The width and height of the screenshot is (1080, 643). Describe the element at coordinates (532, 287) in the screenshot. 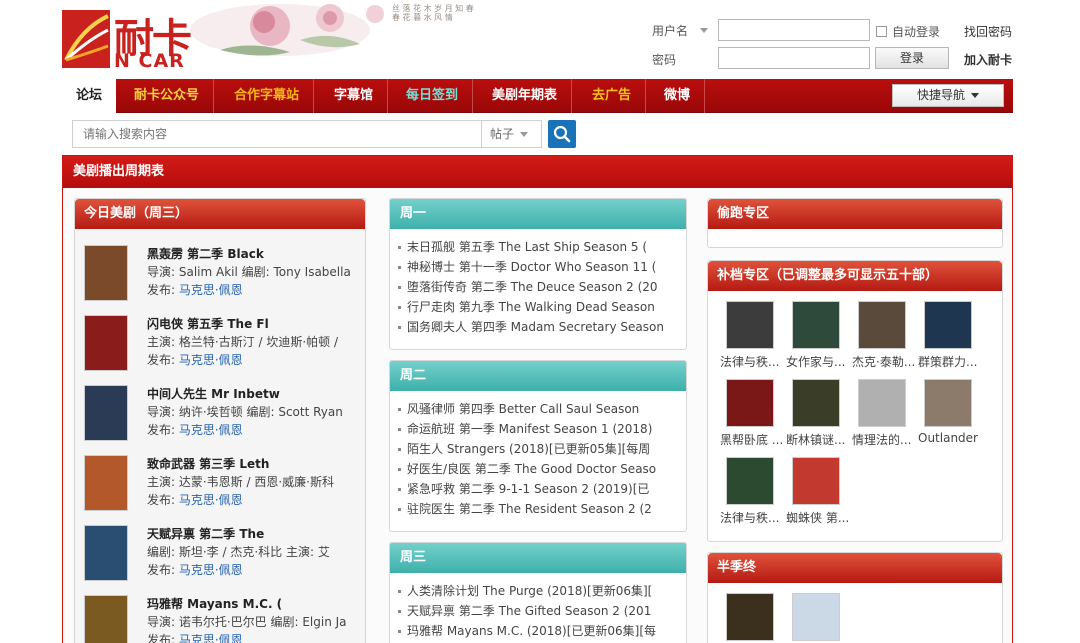

I see `day-item-text: 堕落街传奇 第二季 The Deuce Season 2 (20` at that location.